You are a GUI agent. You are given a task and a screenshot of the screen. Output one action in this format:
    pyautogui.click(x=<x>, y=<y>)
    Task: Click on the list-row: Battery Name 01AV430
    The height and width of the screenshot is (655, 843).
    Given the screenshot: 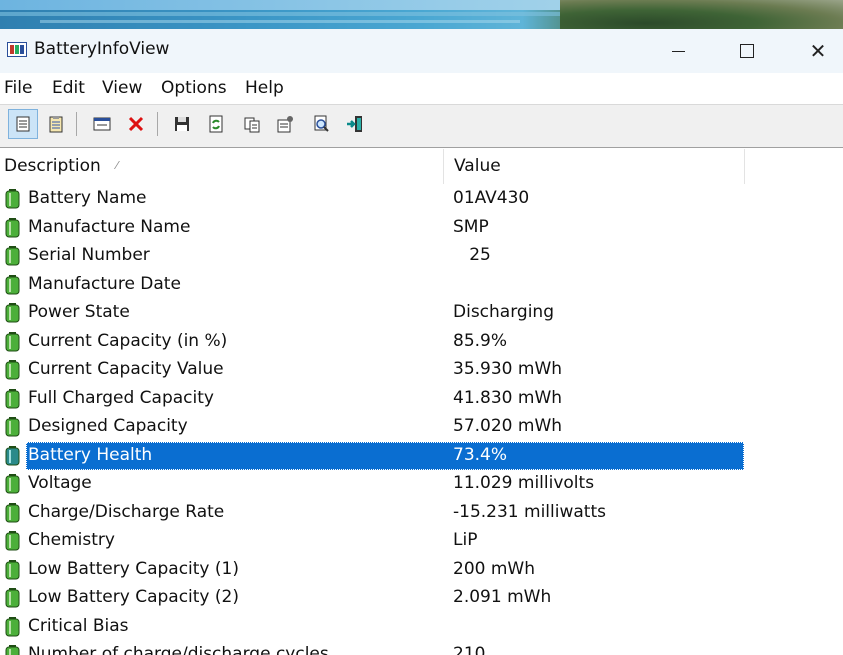 What is the action you would take?
    pyautogui.click(x=421, y=199)
    